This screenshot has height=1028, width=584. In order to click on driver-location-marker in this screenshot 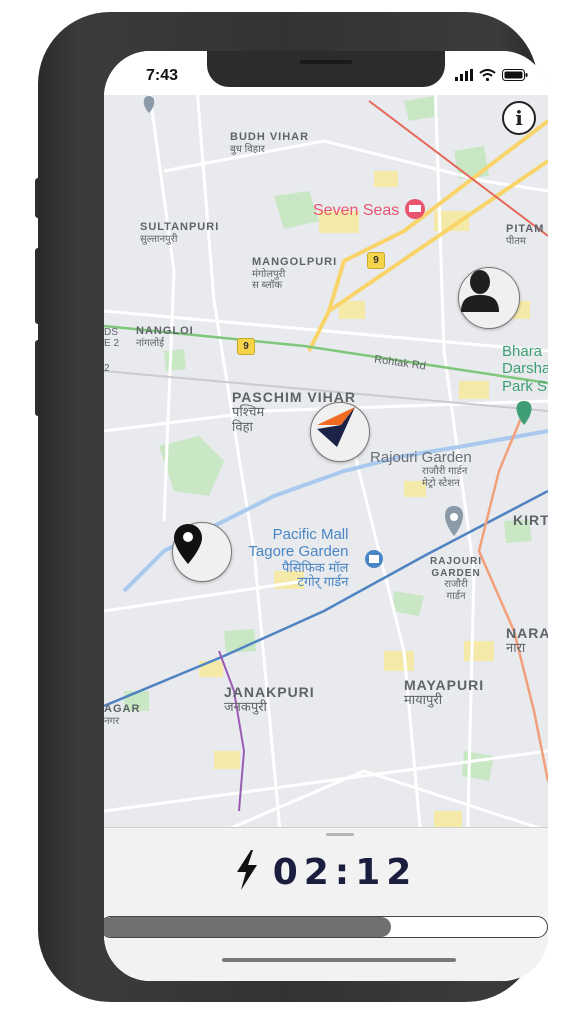, I will do `click(489, 298)`.